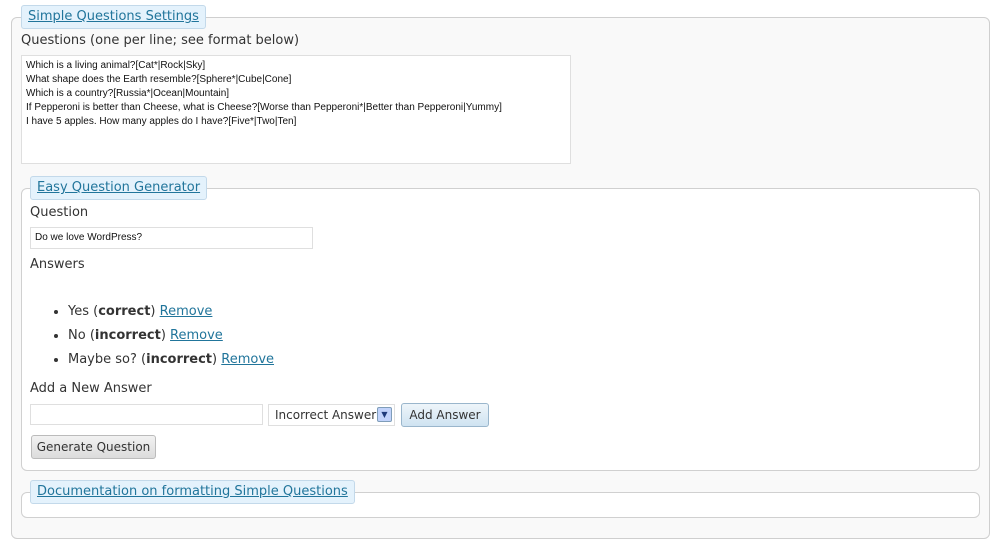 This screenshot has height=547, width=1002. I want to click on new-answer-input, so click(146, 414).